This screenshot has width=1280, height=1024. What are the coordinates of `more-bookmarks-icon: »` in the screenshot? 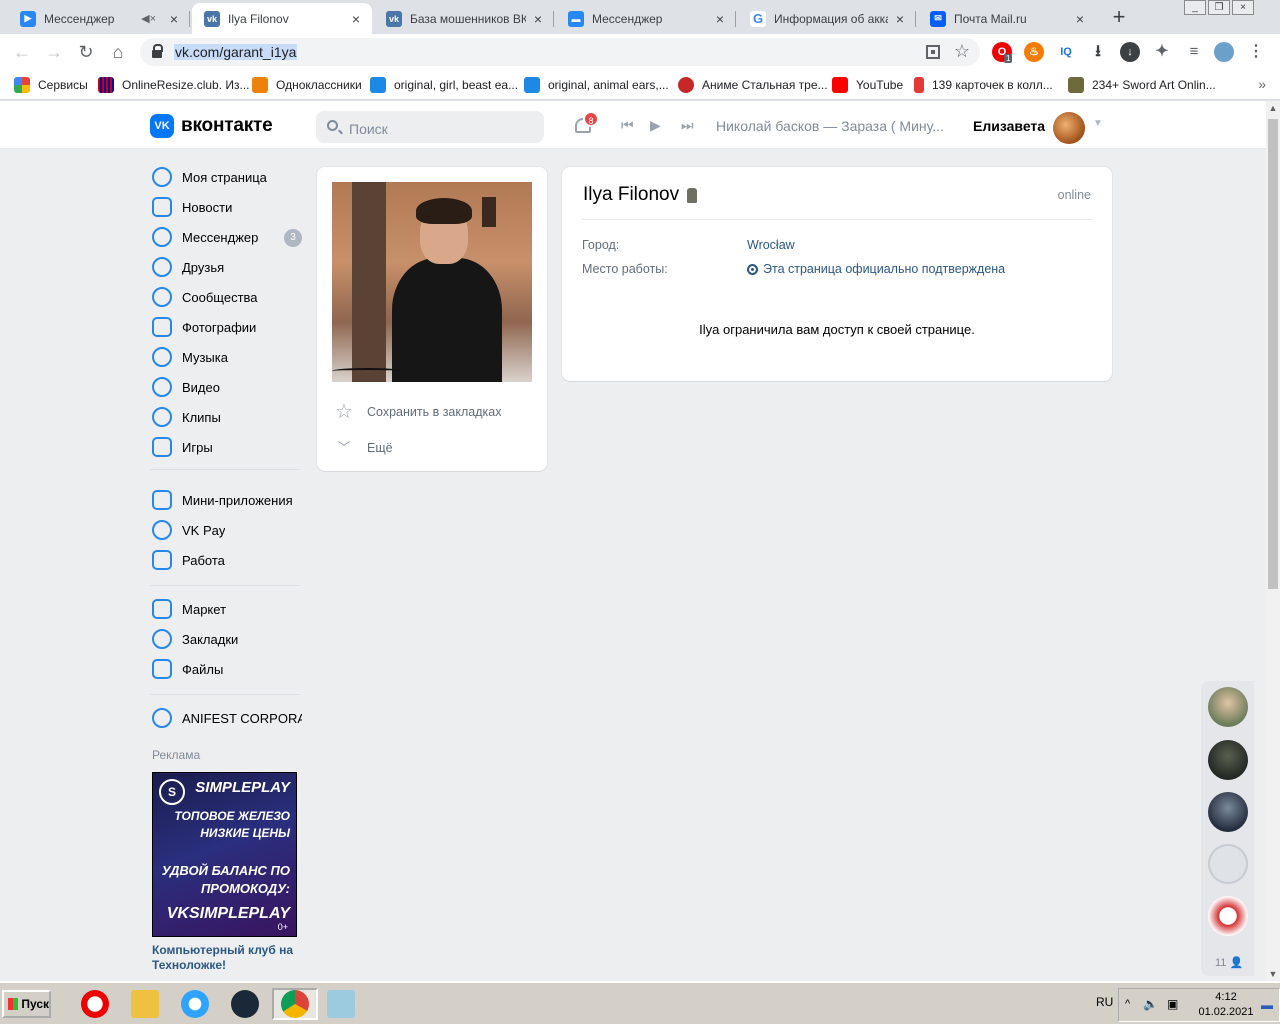 It's located at (1262, 84).